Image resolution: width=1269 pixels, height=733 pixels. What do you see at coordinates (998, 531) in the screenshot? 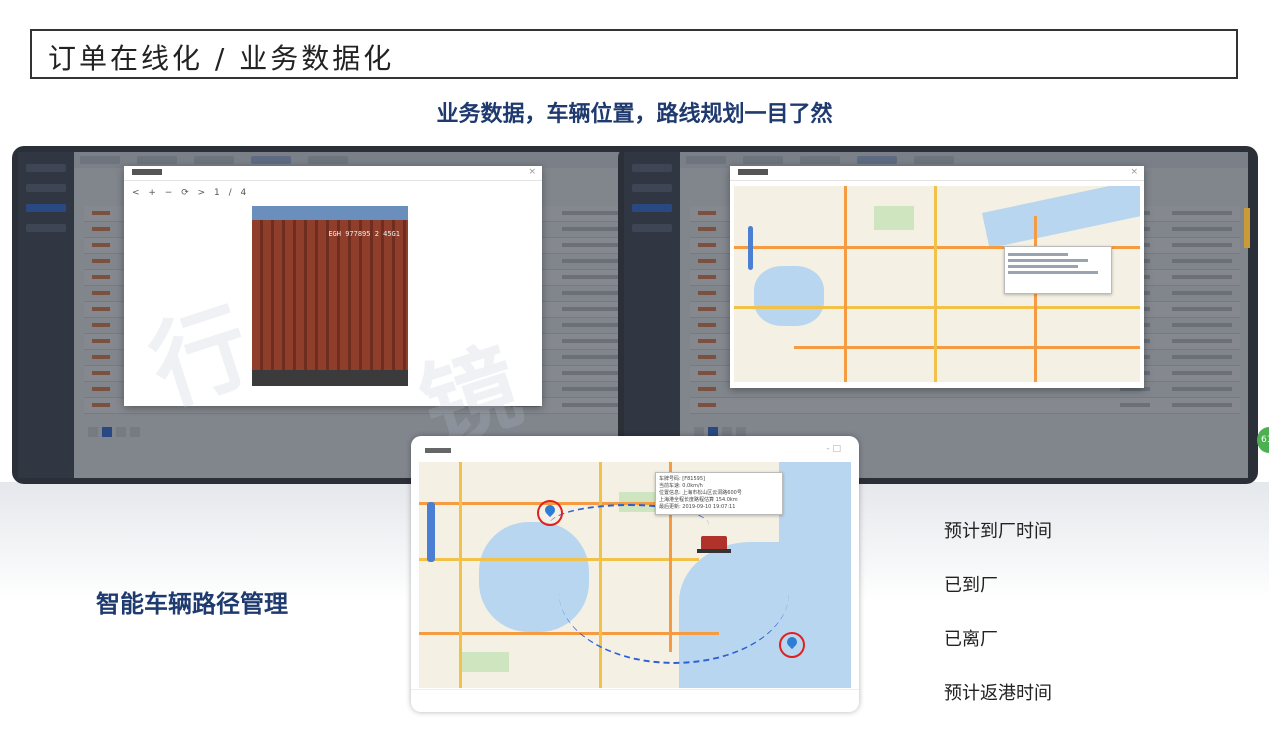
I see `status-item: 预计到厂时间` at bounding box center [998, 531].